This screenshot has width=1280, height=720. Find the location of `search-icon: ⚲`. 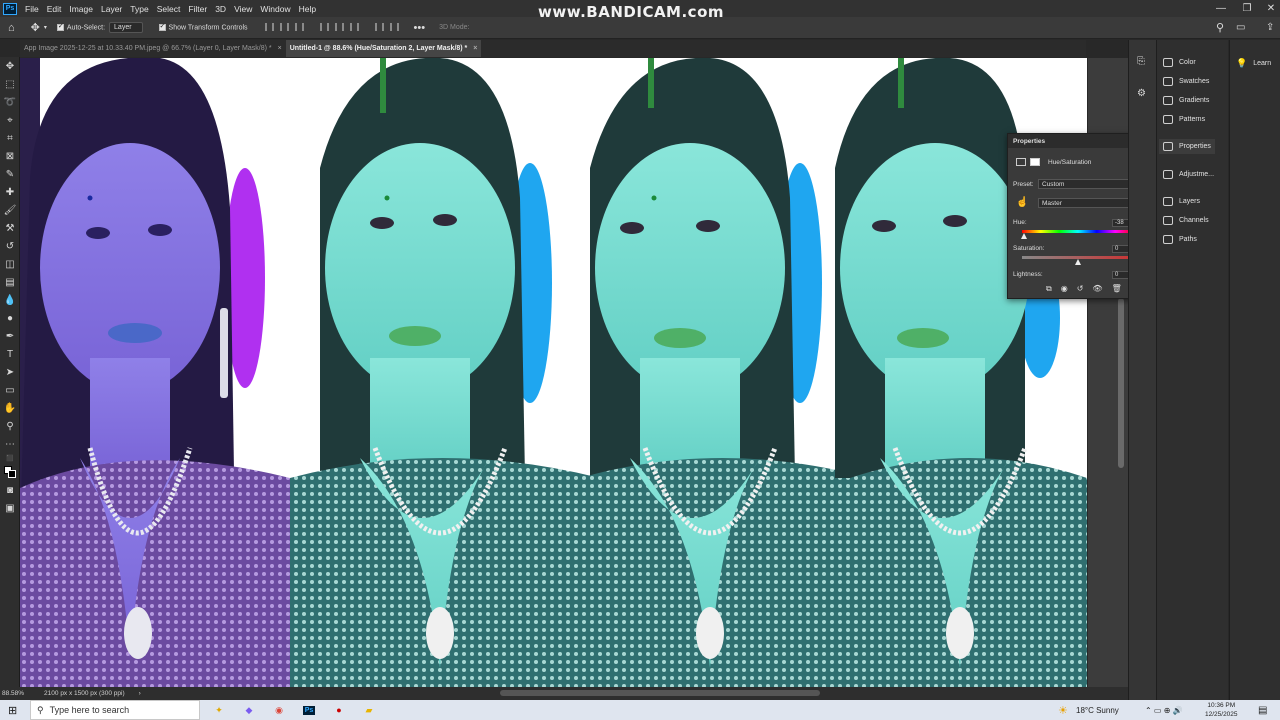

search-icon: ⚲ is located at coordinates (1220, 27).